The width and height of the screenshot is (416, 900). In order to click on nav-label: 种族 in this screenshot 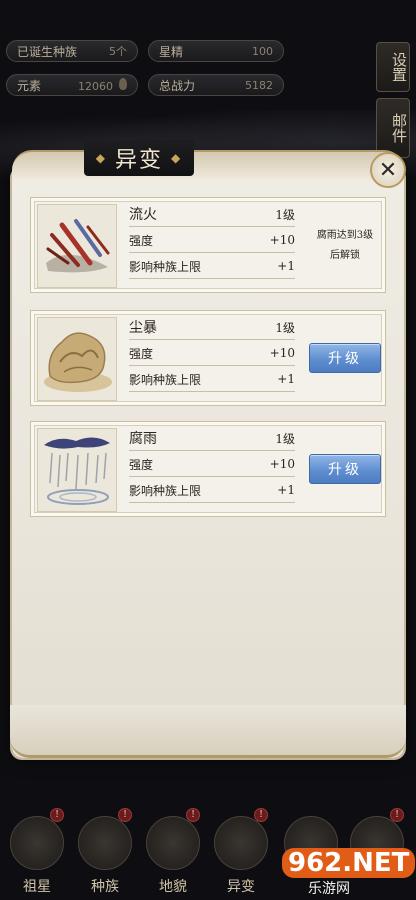, I will do `click(105, 887)`.